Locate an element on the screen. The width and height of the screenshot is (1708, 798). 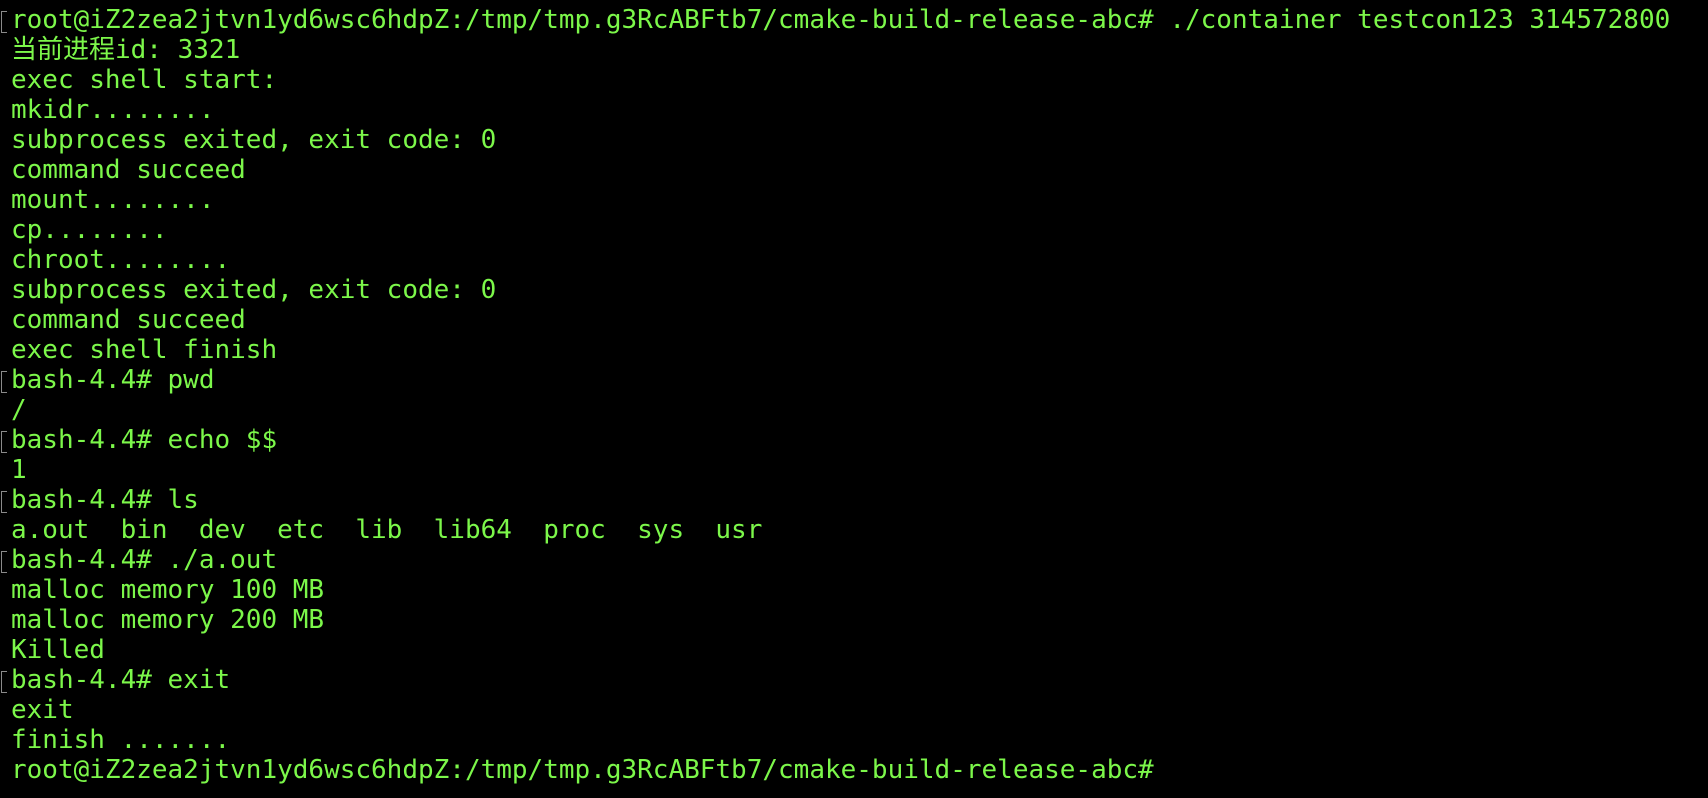
killed-output: Killed is located at coordinates (58, 650).